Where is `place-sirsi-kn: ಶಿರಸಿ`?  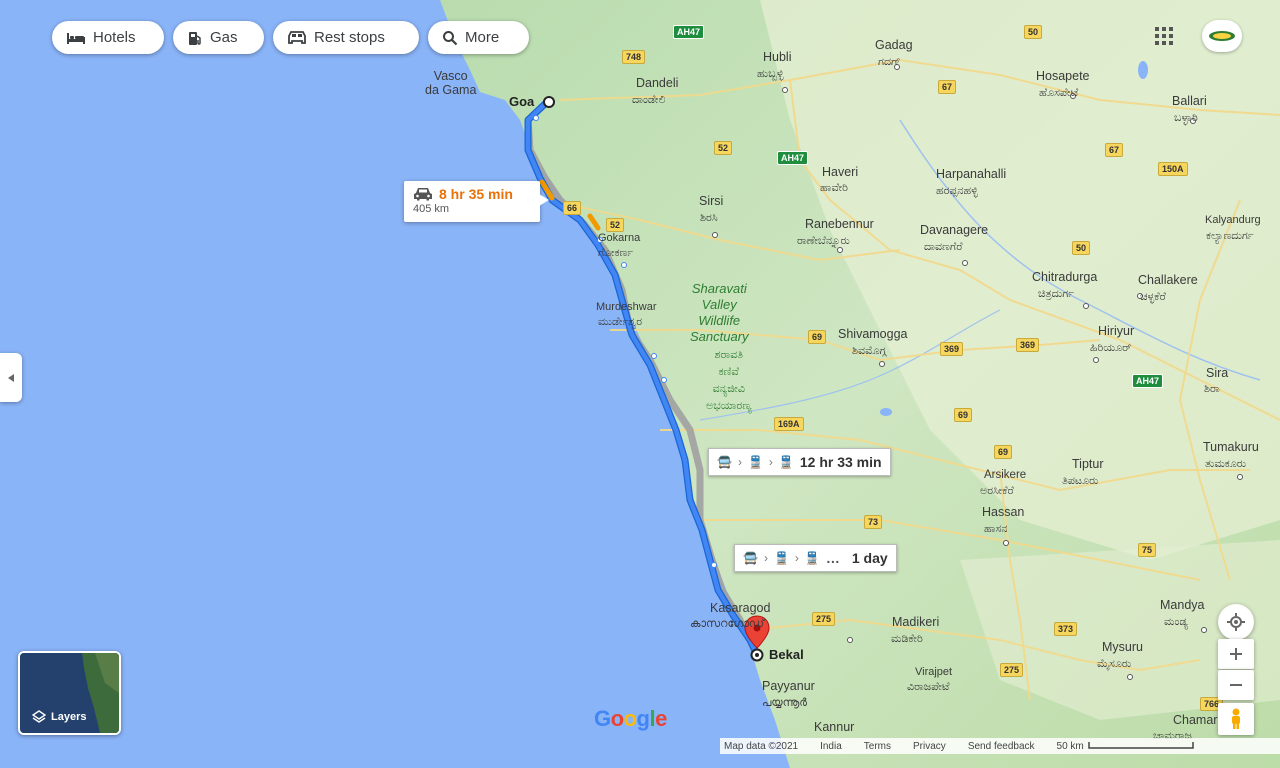
place-sirsi-kn: ಶಿರಸಿ is located at coordinates (709, 218).